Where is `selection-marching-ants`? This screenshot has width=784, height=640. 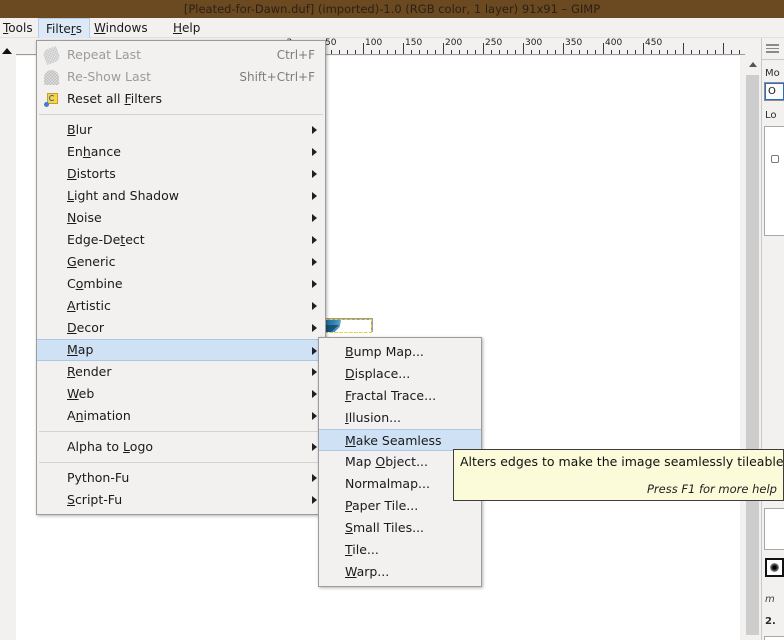 selection-marching-ants is located at coordinates (346, 326).